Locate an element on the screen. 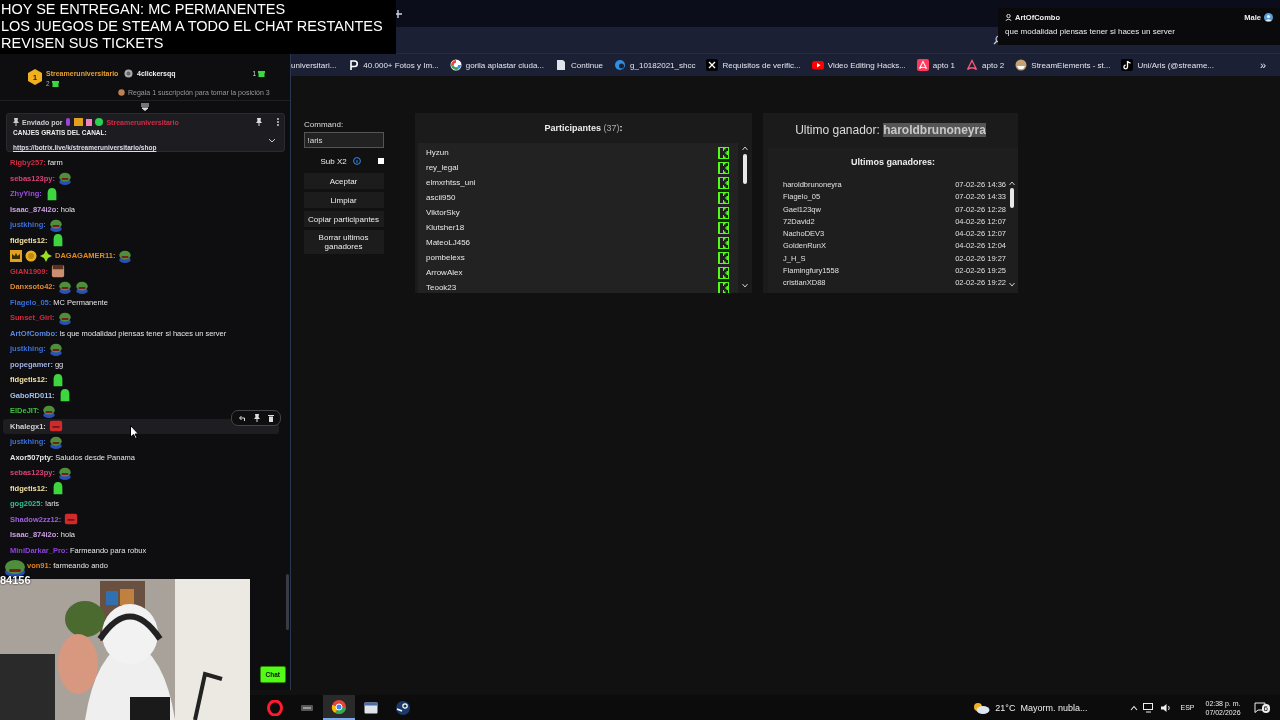 The width and height of the screenshot is (1280, 720). user-badge-icon is located at coordinates (128, 73).